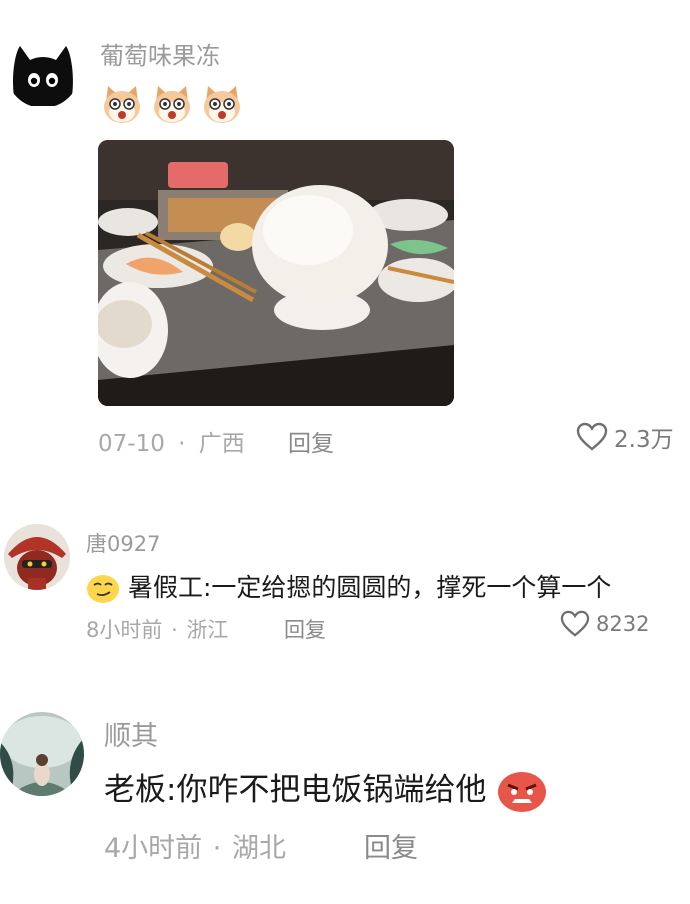 The height and width of the screenshot is (904, 690). I want to click on cave-photo-avatar-icon, so click(42, 754).